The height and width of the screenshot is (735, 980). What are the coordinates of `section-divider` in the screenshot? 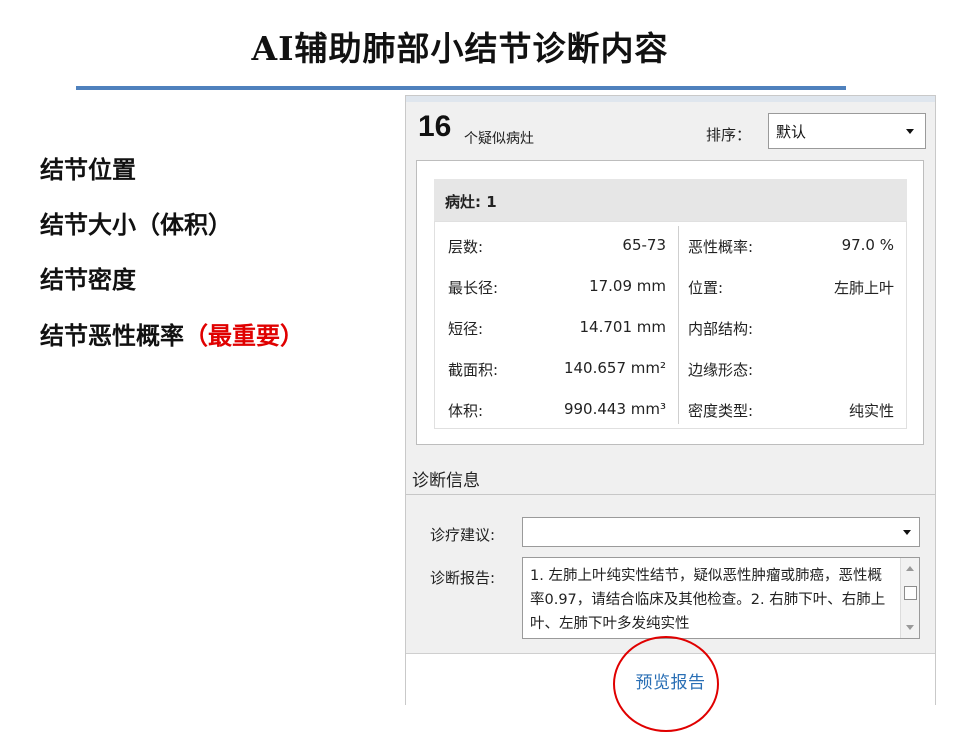 It's located at (670, 494).